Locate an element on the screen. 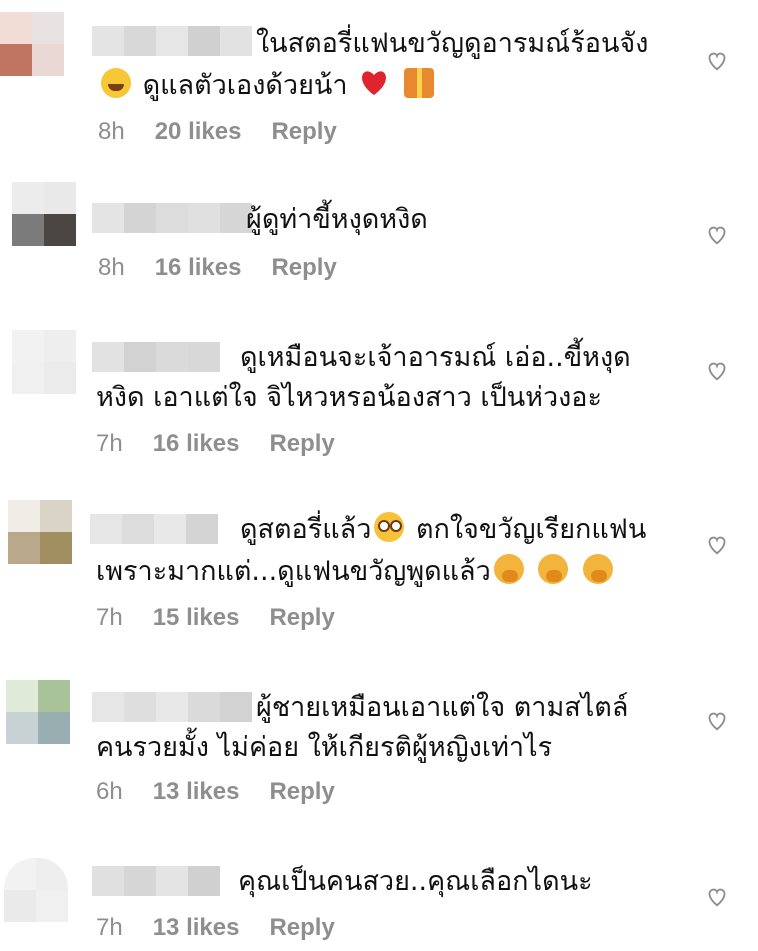  comment-text-line2: เพราะมากแต่...ดูแฟนขวัญพูดแล้ว is located at coordinates (356, 572).